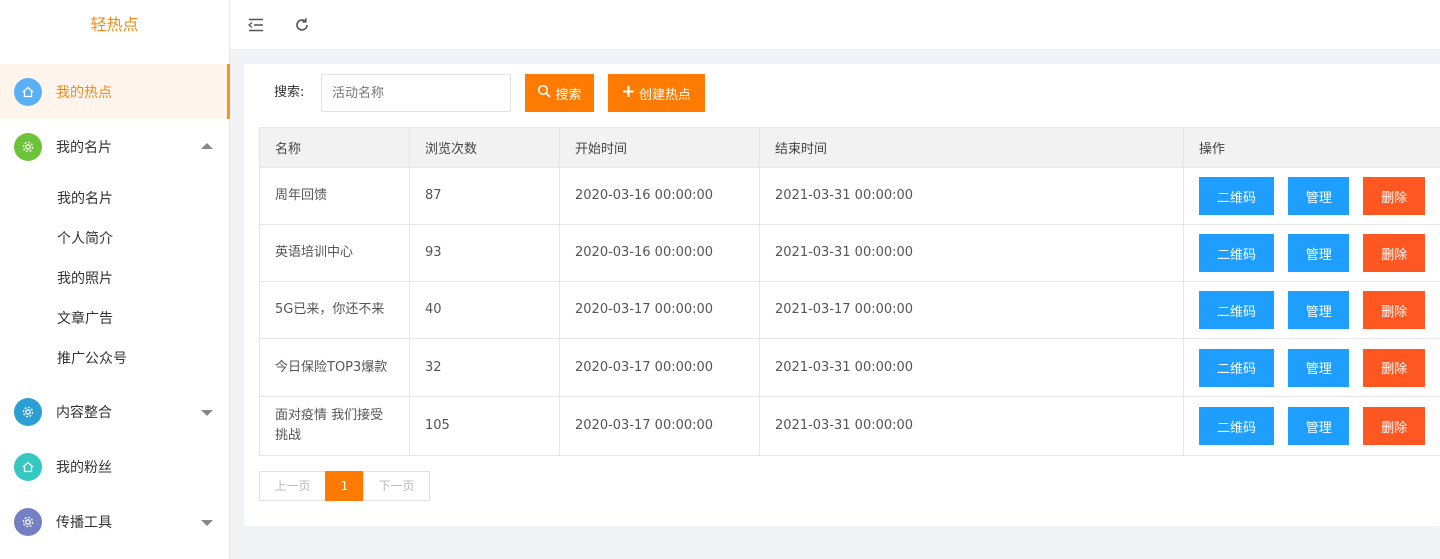 This screenshot has height=559, width=1440. I want to click on pagination: 上一页 1 下一页, so click(344, 486).